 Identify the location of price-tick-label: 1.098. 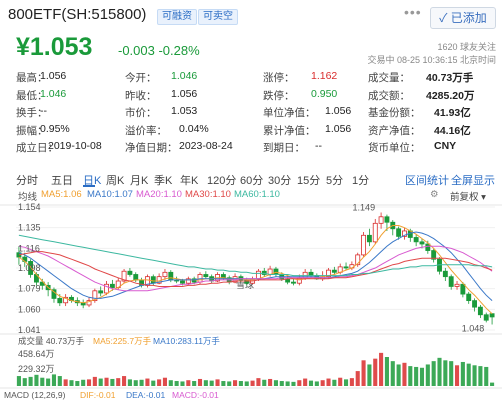
(29, 268).